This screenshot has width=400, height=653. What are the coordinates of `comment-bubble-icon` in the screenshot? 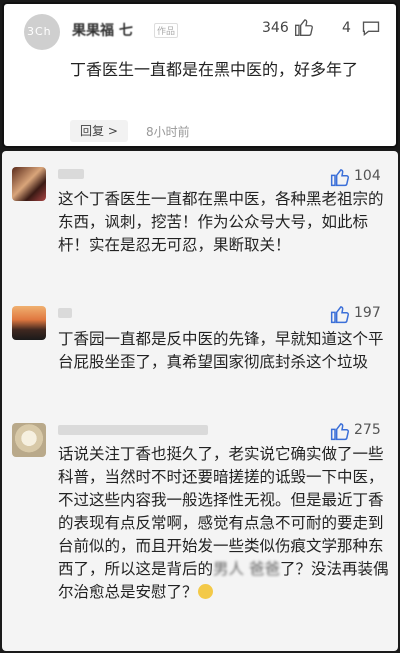 It's located at (371, 28).